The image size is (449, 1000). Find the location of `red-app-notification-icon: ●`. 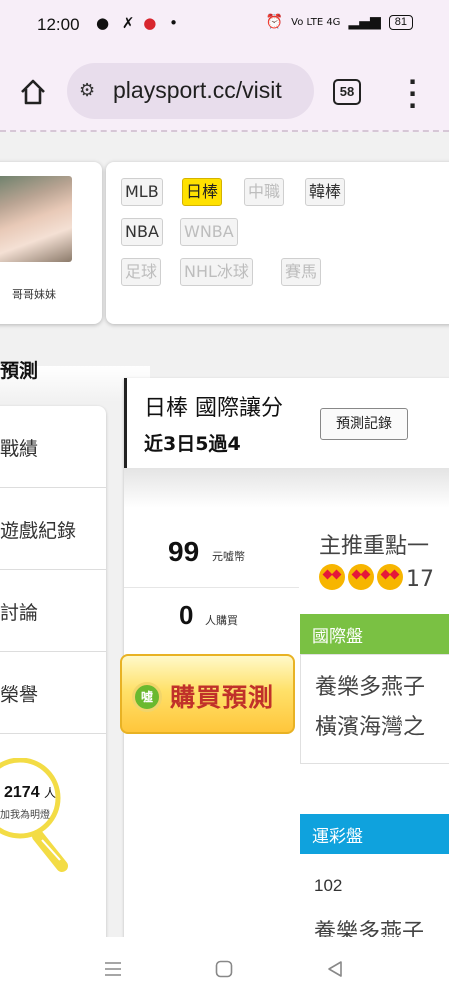

red-app-notification-icon: ● is located at coordinates (152, 23).